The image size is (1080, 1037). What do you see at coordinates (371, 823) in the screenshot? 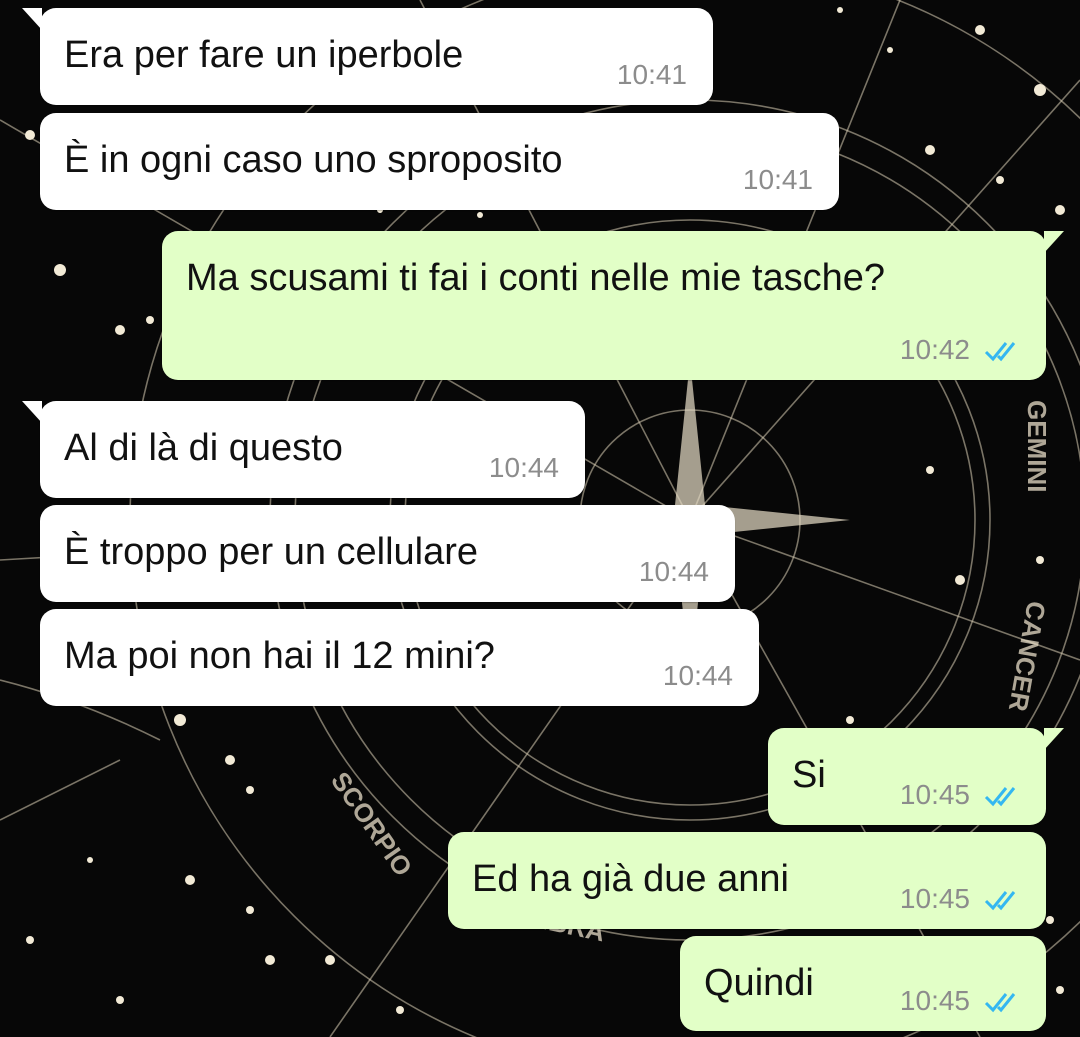
I see `wallpaper-label-scorpio: SCORPIO` at bounding box center [371, 823].